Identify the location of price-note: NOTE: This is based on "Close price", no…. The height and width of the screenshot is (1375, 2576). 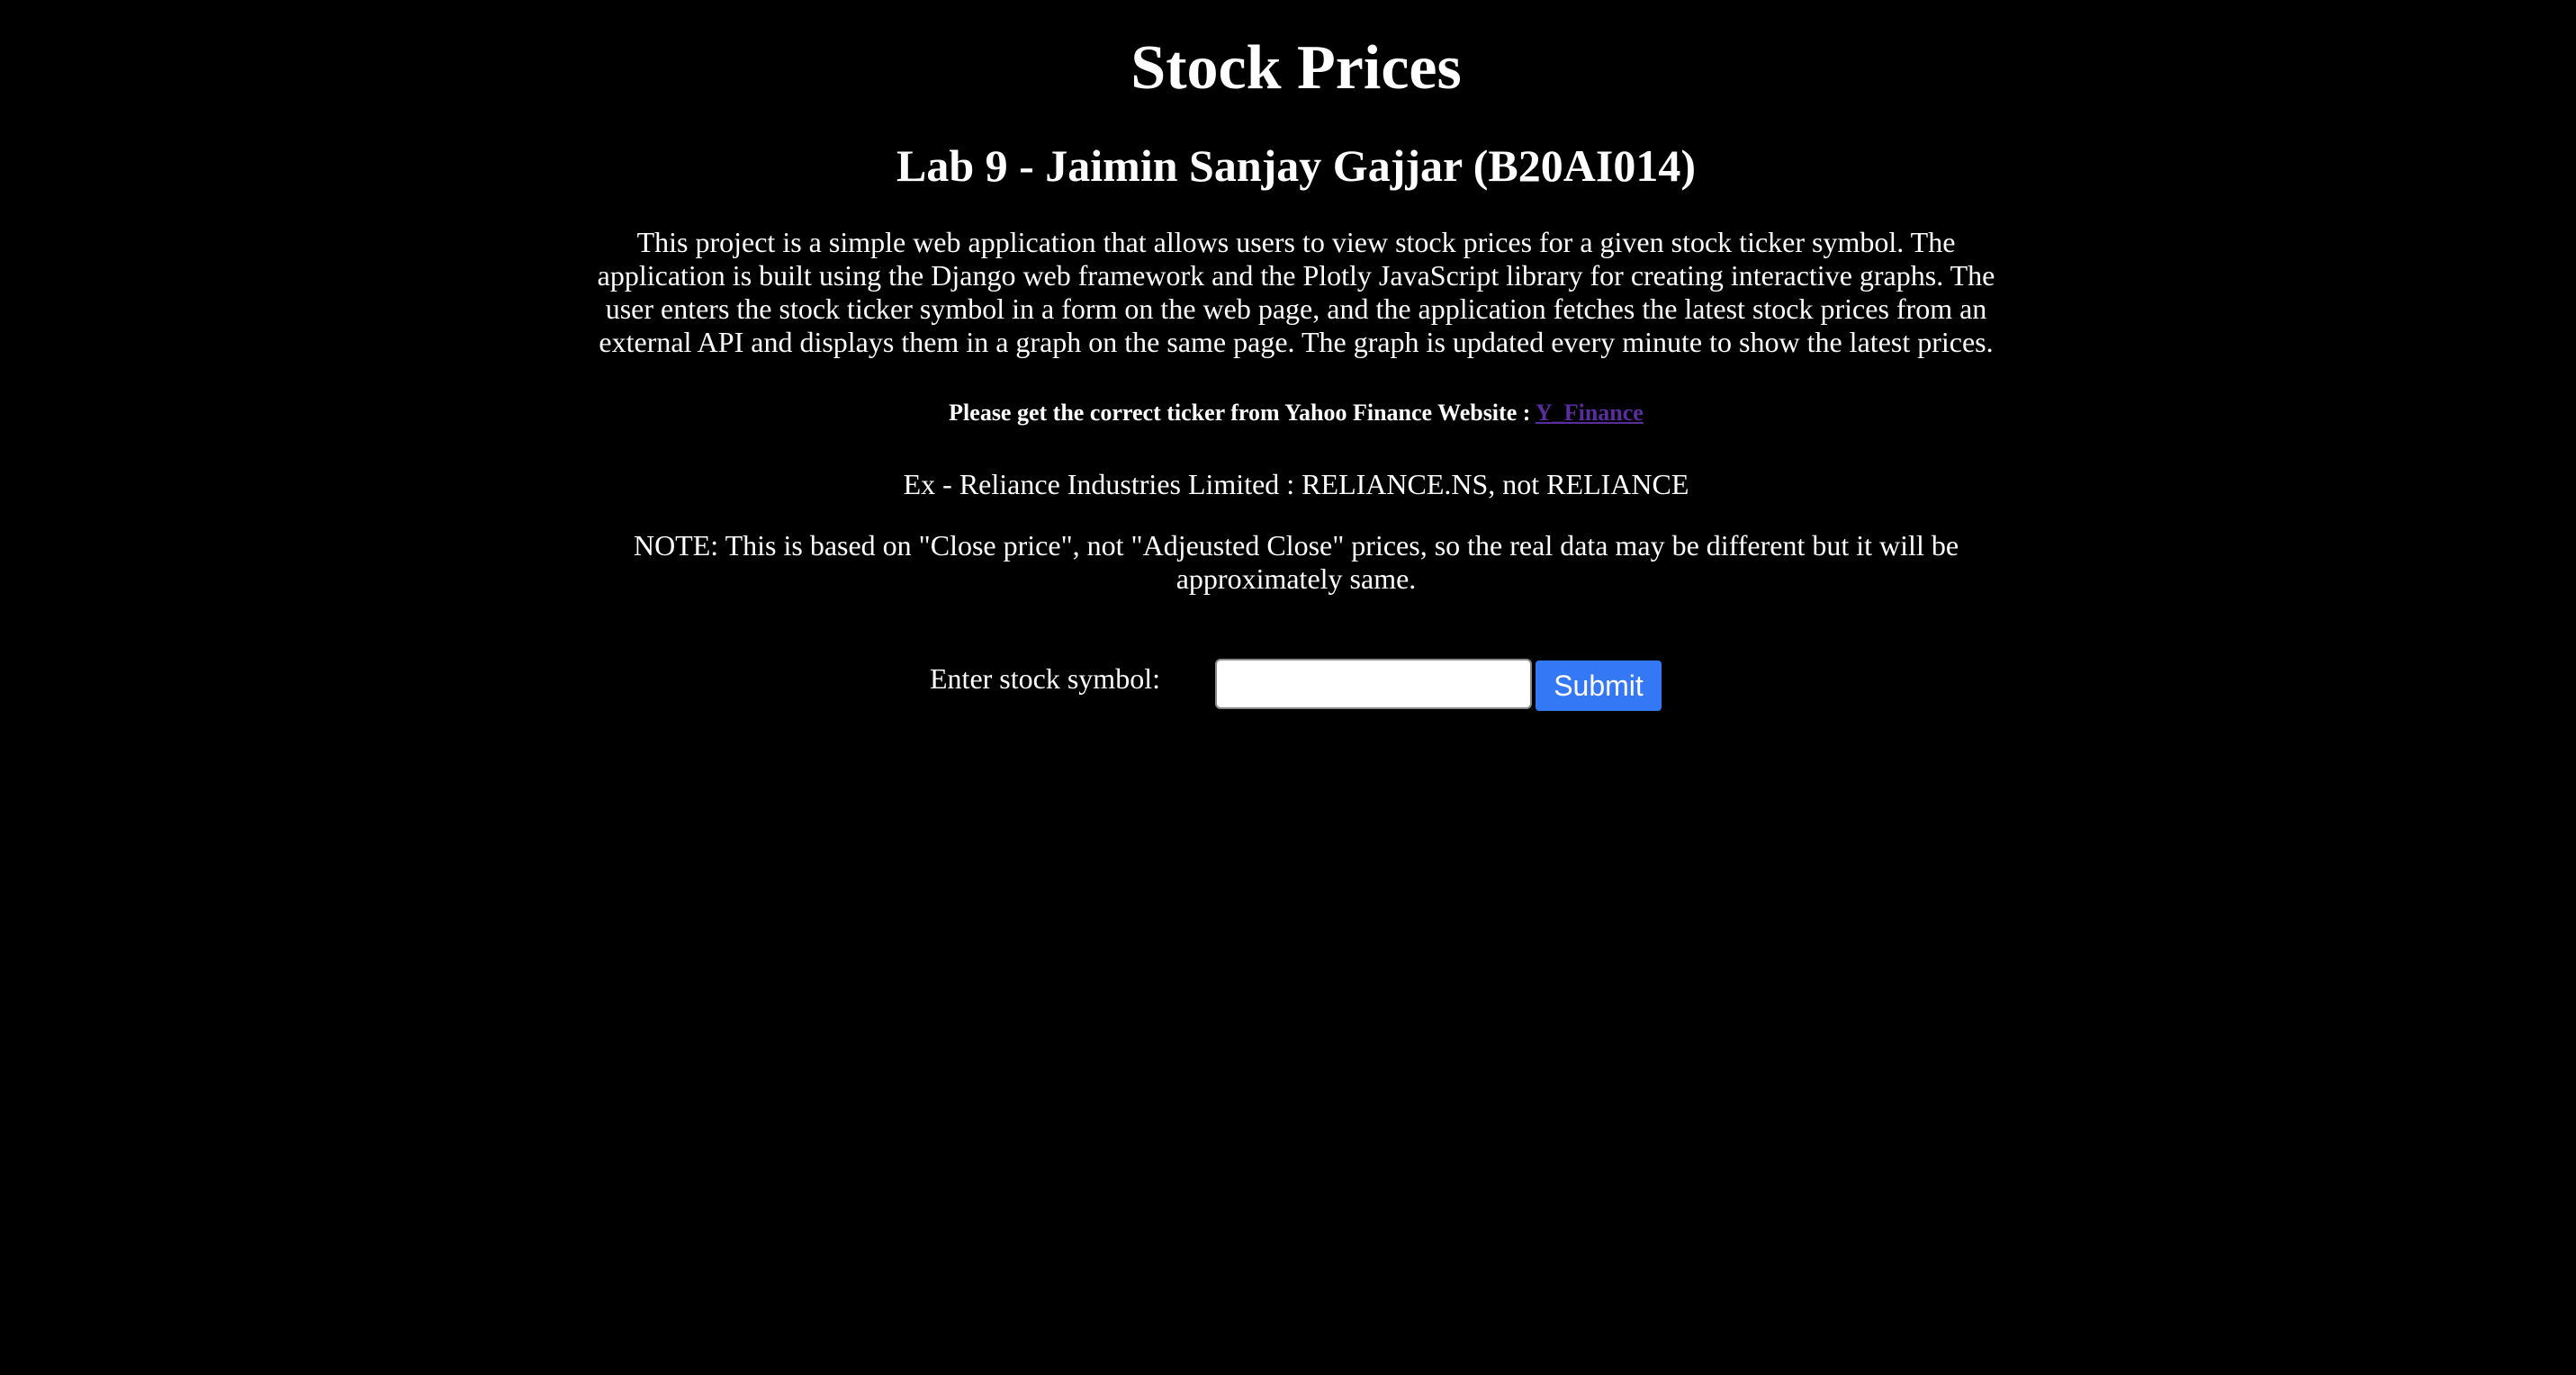
(1296, 562).